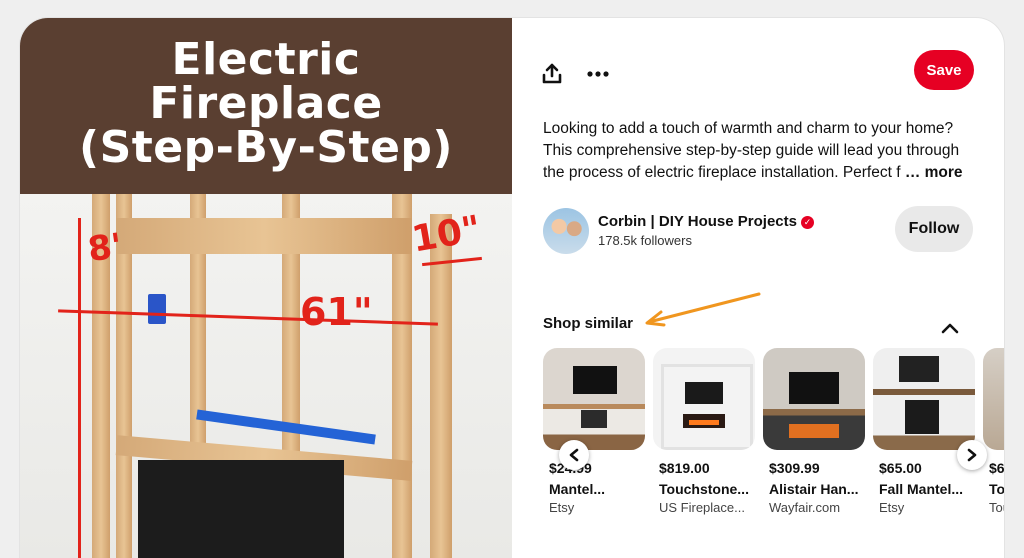 This screenshot has height=558, width=1024. Describe the element at coordinates (79, 388) in the screenshot. I see `dimension-line-vertical` at that location.